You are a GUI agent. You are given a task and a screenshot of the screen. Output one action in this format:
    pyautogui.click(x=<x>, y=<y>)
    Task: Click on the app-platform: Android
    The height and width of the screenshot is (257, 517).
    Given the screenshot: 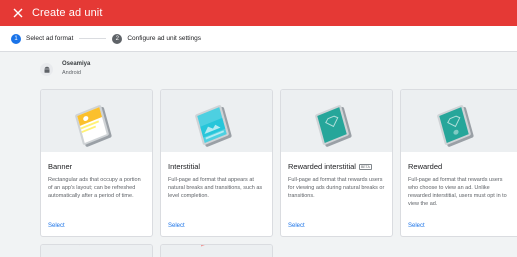 What is the action you would take?
    pyautogui.click(x=71, y=73)
    